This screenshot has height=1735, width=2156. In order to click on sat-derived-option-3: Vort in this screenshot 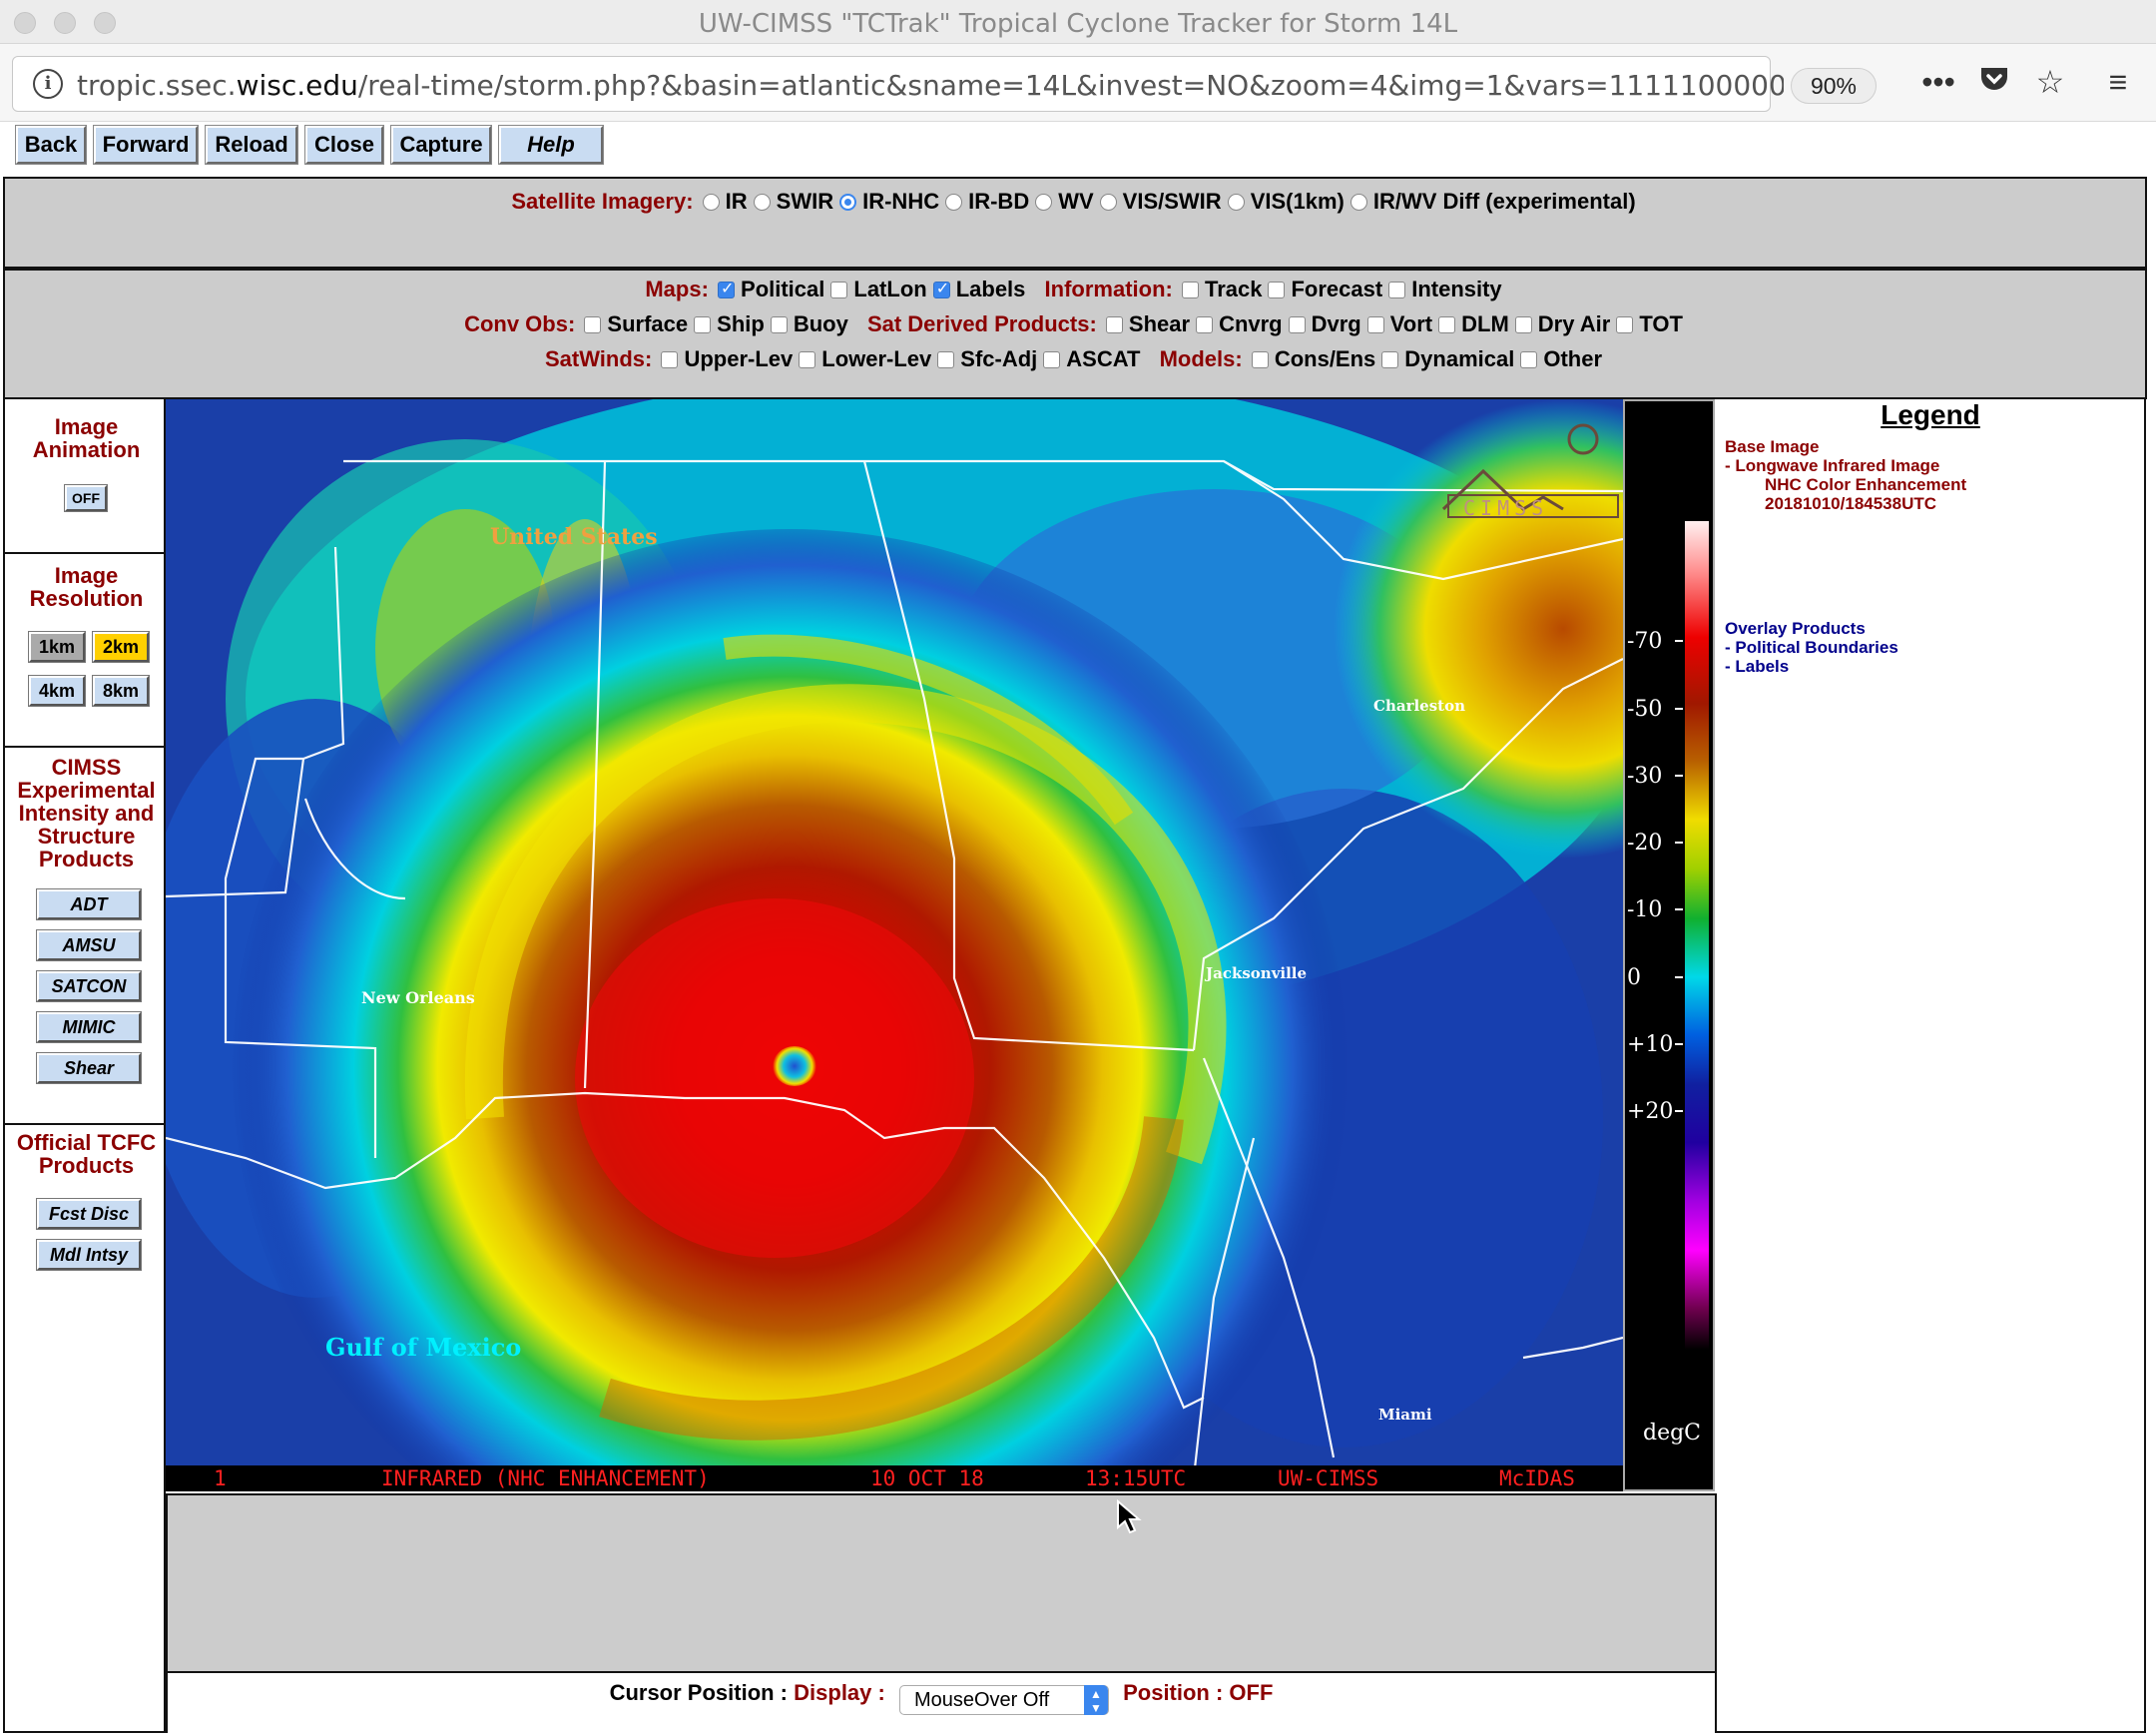, I will do `click(1399, 324)`.